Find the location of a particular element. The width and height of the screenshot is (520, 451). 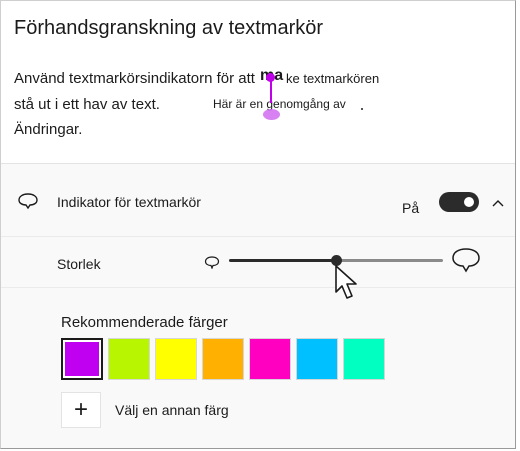

preview-line-3: Ändringar. is located at coordinates (48, 129).